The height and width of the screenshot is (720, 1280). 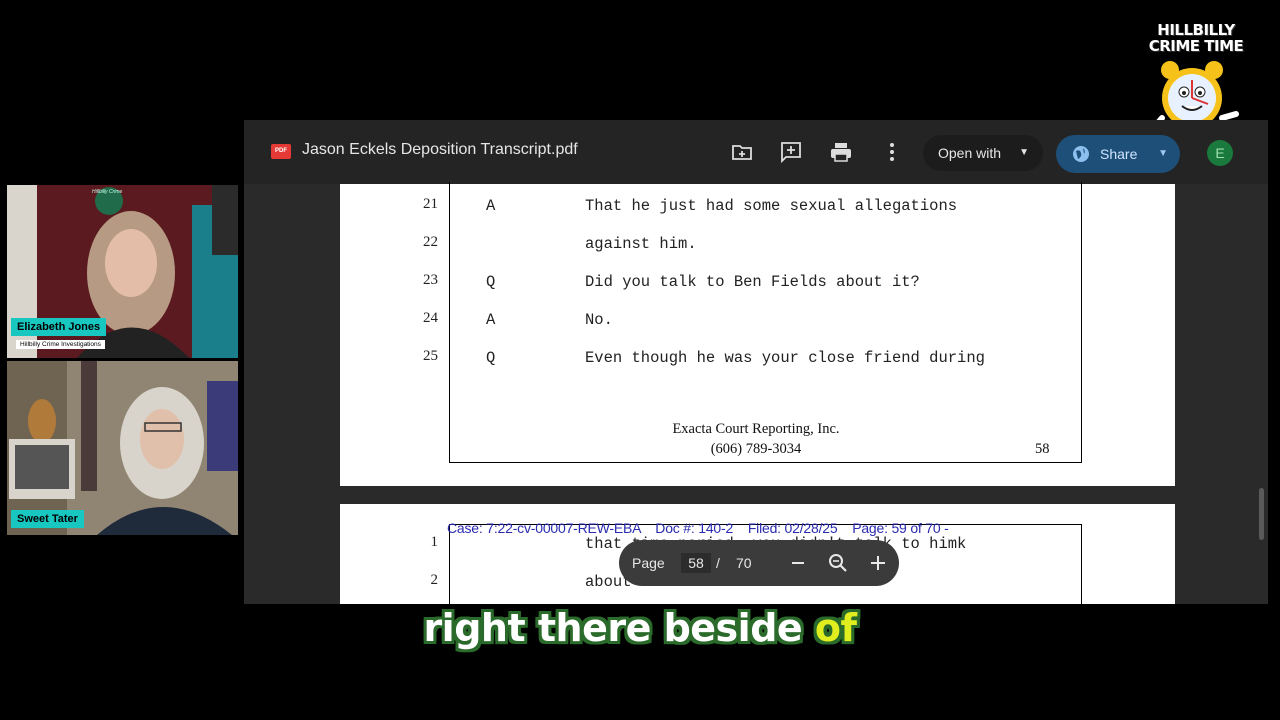 What do you see at coordinates (281, 151) in the screenshot?
I see `pdf-file-icon: PDF` at bounding box center [281, 151].